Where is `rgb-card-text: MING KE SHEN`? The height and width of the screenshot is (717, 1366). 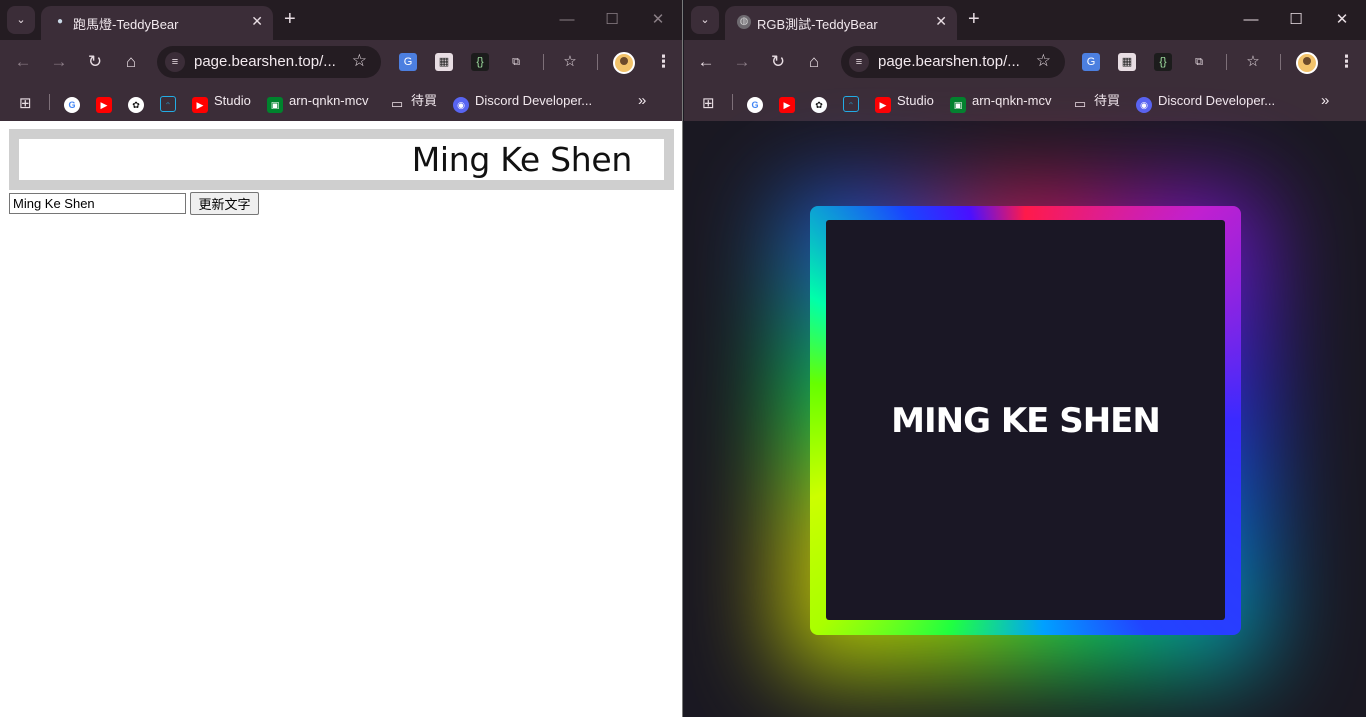
rgb-card-text: MING KE SHEN is located at coordinates (1026, 421).